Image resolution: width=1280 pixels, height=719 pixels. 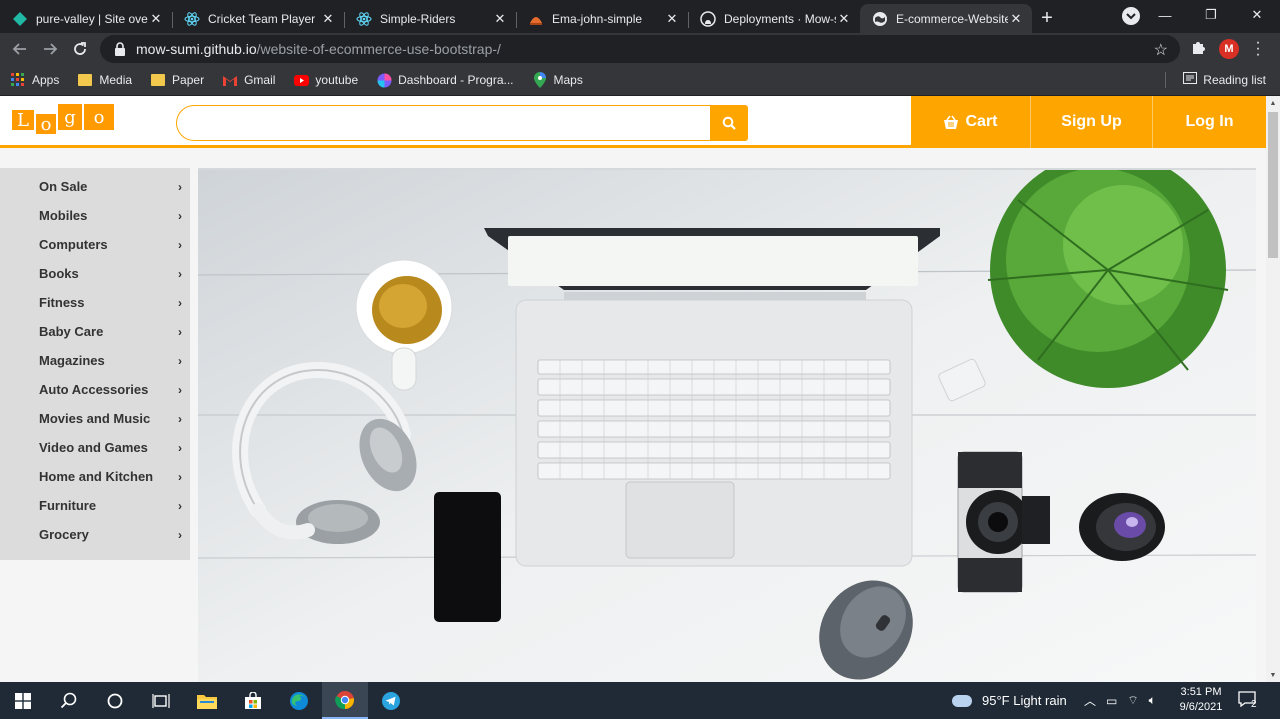 I want to click on tab-search-icon, so click(x=1131, y=16).